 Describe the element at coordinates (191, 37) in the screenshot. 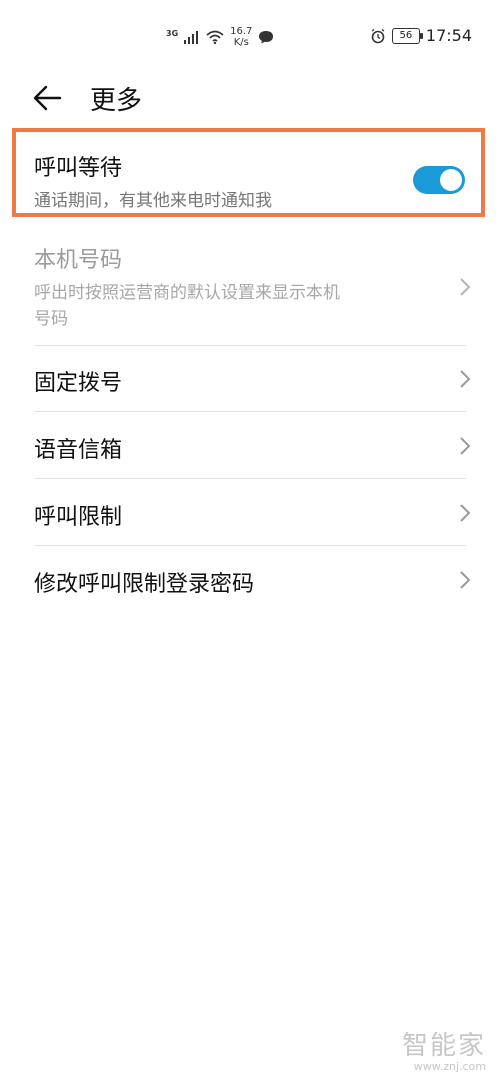

I see `signal-icon` at that location.